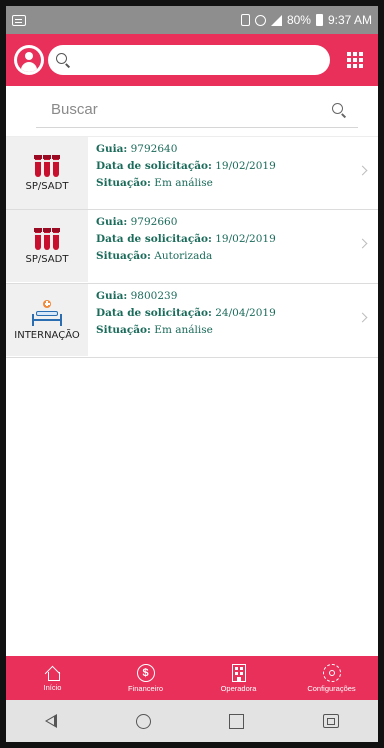 This screenshot has height=748, width=384. I want to click on tab-operadora: Operadora, so click(238, 678).